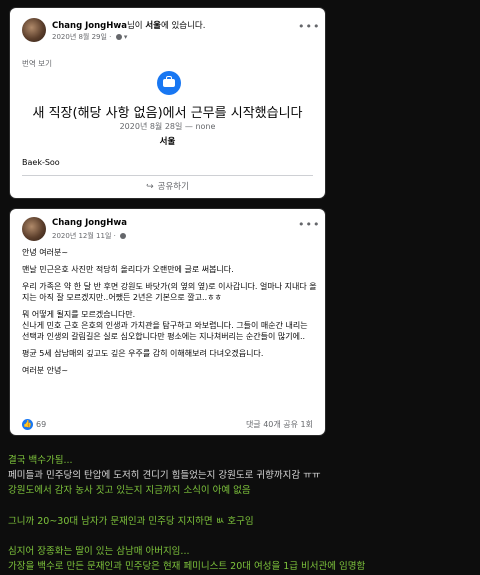  I want to click on life-event-headline: 새 직장(해당 사항 없음)에서 근무를 시작했습니다, so click(167, 113).